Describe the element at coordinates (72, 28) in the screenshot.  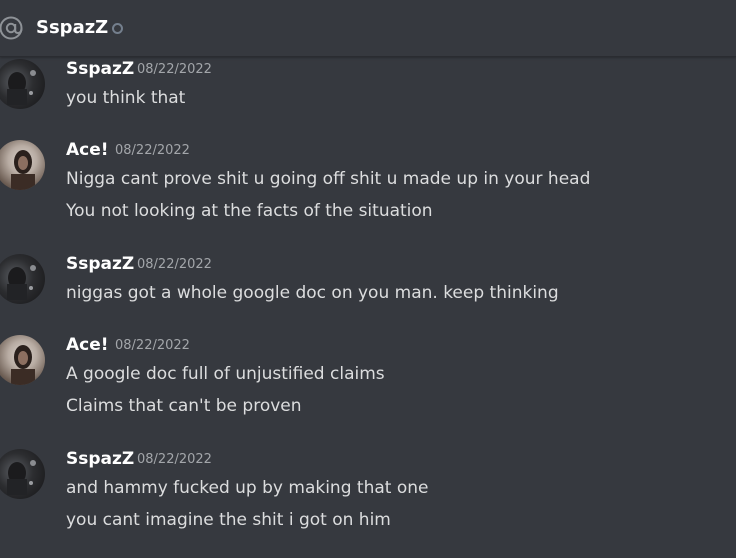
I see `dm-recipient-name: SspazZ` at that location.